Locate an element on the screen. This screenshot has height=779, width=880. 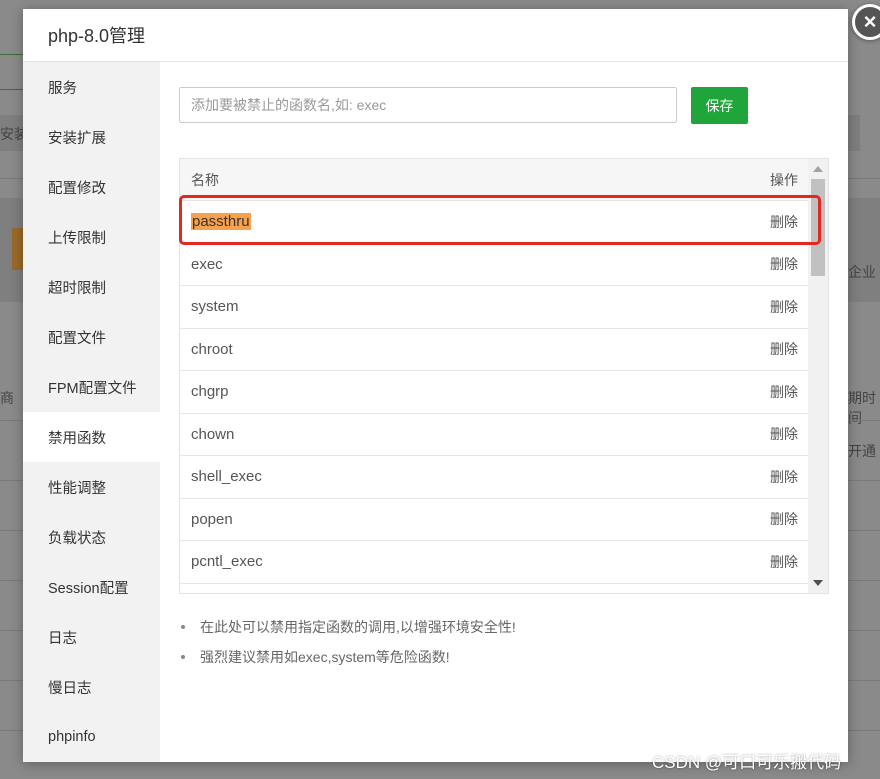
function-name: system is located at coordinates (215, 307).